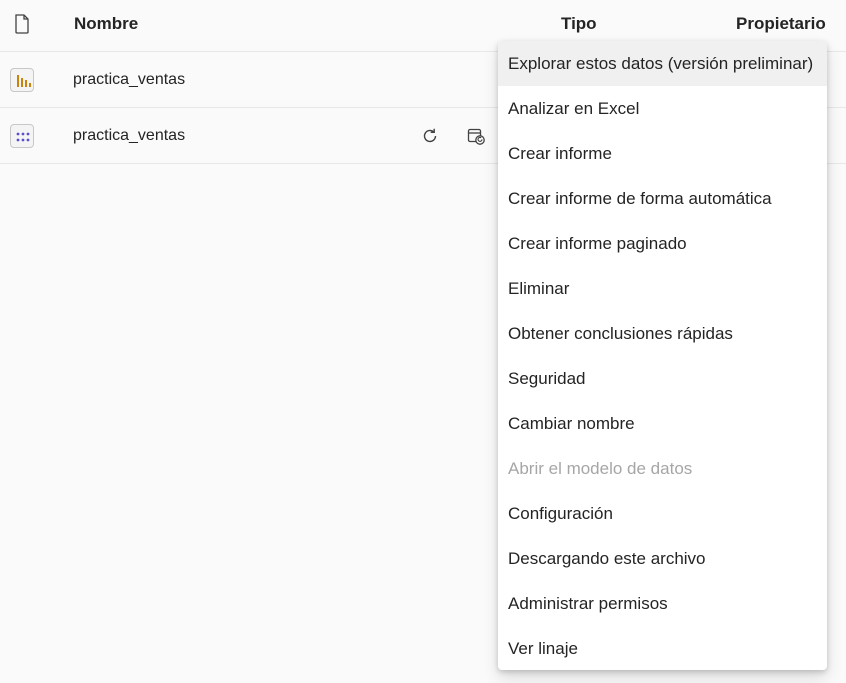  What do you see at coordinates (579, 24) in the screenshot?
I see `column-header-type: Tipo` at bounding box center [579, 24].